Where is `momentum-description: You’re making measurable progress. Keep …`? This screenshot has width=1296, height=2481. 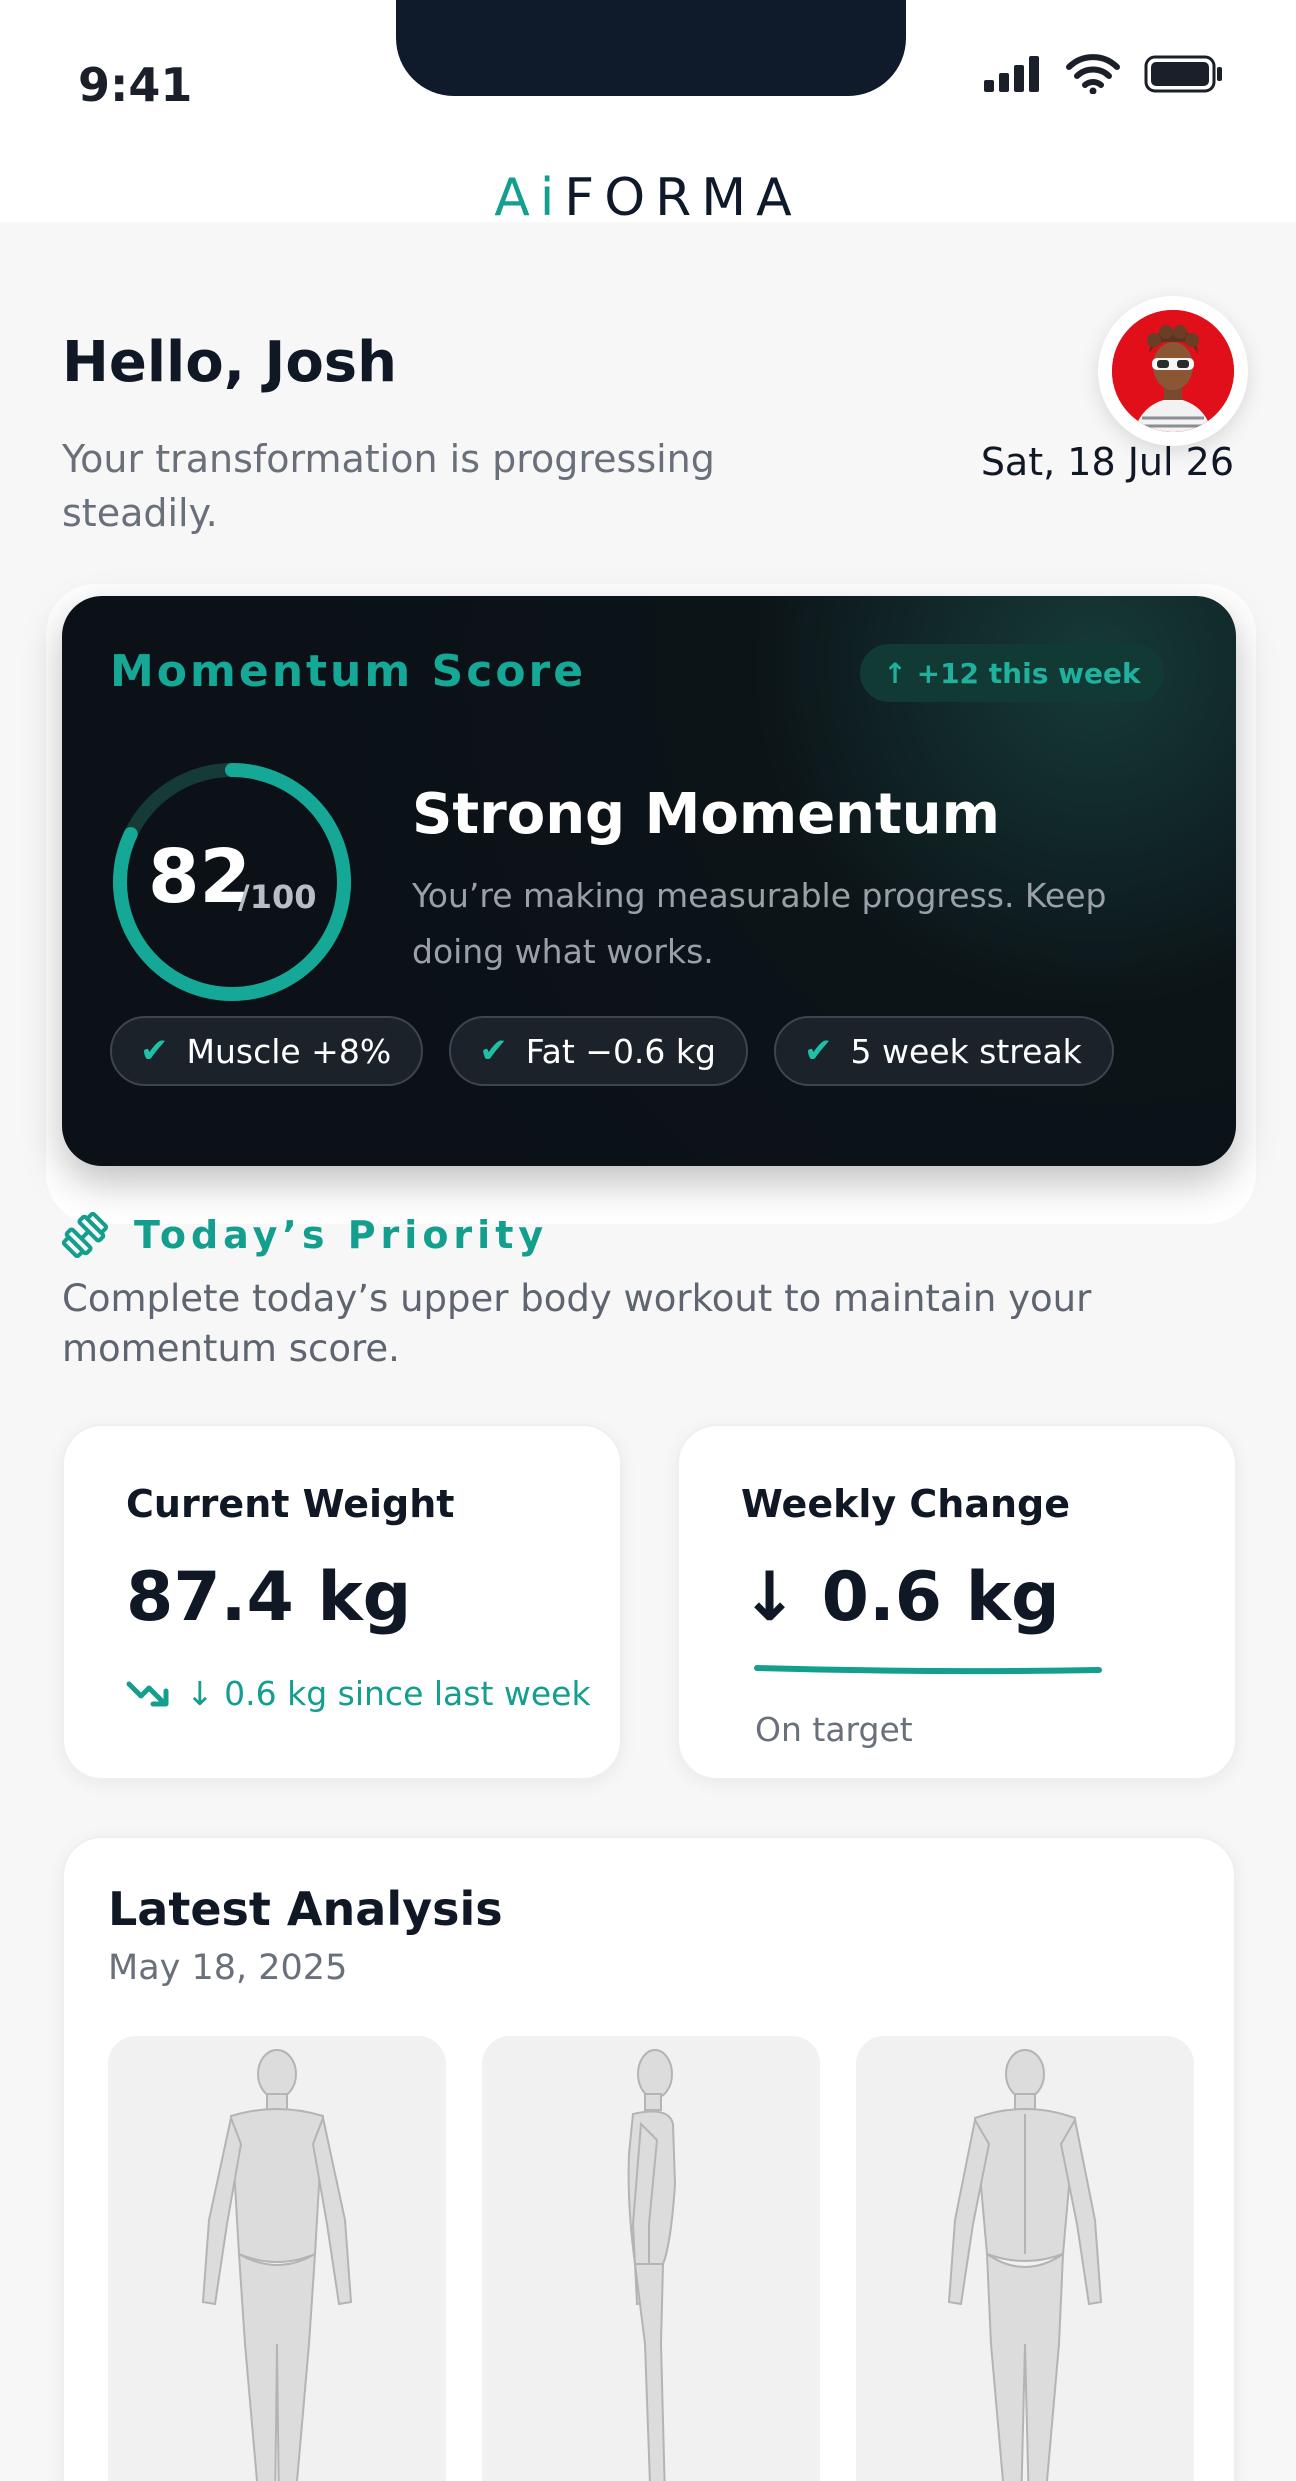
momentum-description: You’re making measurable progress. Keep … is located at coordinates (759, 923).